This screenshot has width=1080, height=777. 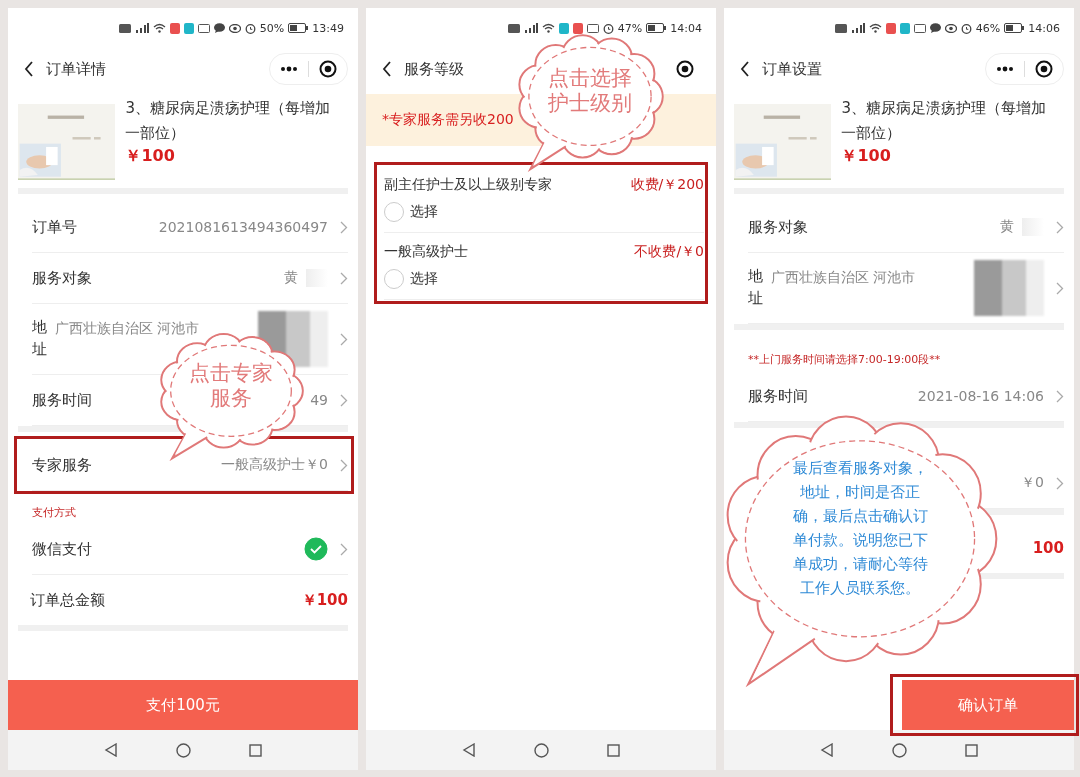 What do you see at coordinates (844, 360) in the screenshot?
I see `section-caption: **上门服务时间请选择7:00-19:00段**` at bounding box center [844, 360].